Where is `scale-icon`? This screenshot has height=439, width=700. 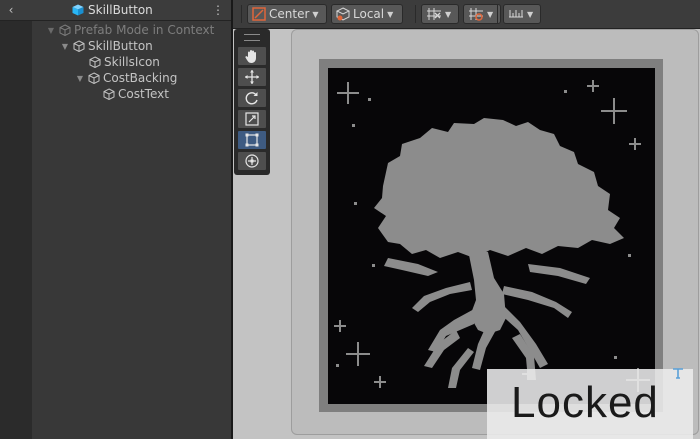
scale-icon is located at coordinates (252, 119).